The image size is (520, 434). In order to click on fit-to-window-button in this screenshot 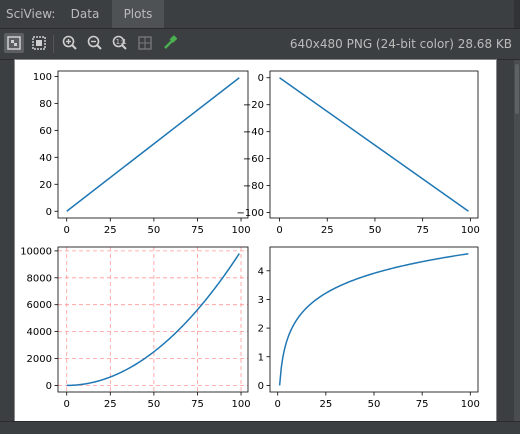, I will do `click(39, 43)`.